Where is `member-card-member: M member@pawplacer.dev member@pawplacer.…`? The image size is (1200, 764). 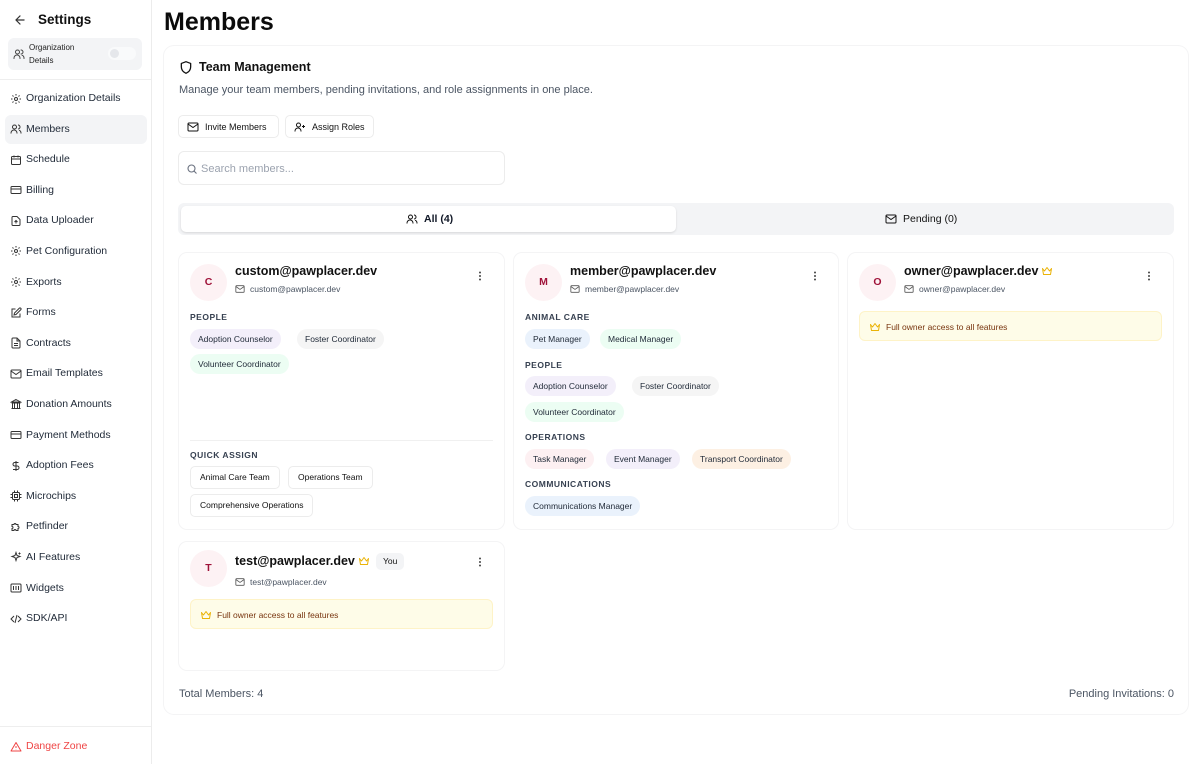
member-card-member: M member@pawplacer.dev member@pawplacer.… is located at coordinates (676, 391).